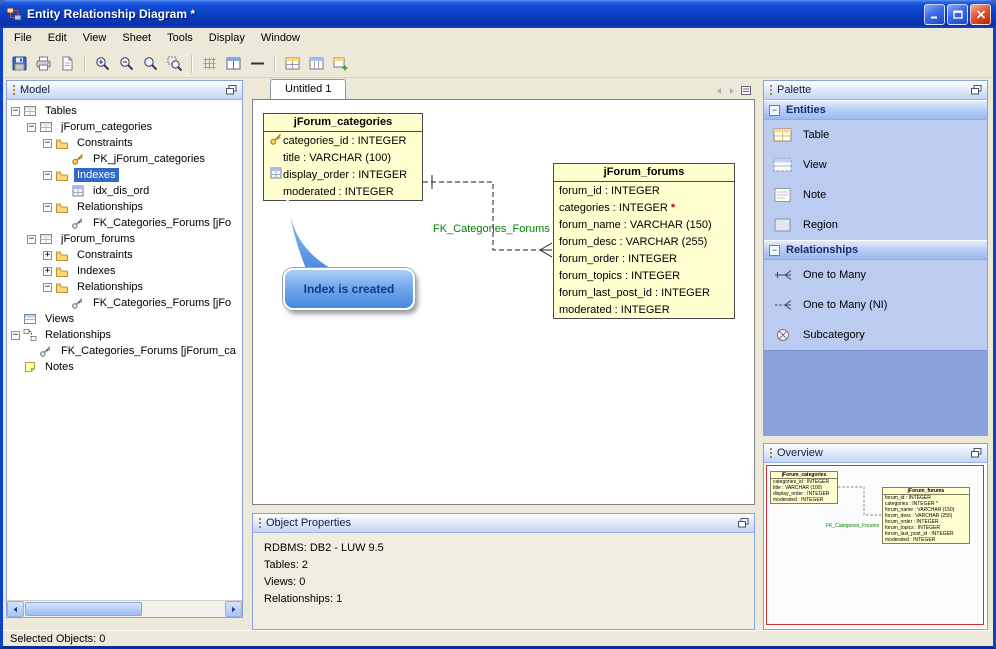  I want to click on object-properties-header: Object Properties, so click(503, 523).